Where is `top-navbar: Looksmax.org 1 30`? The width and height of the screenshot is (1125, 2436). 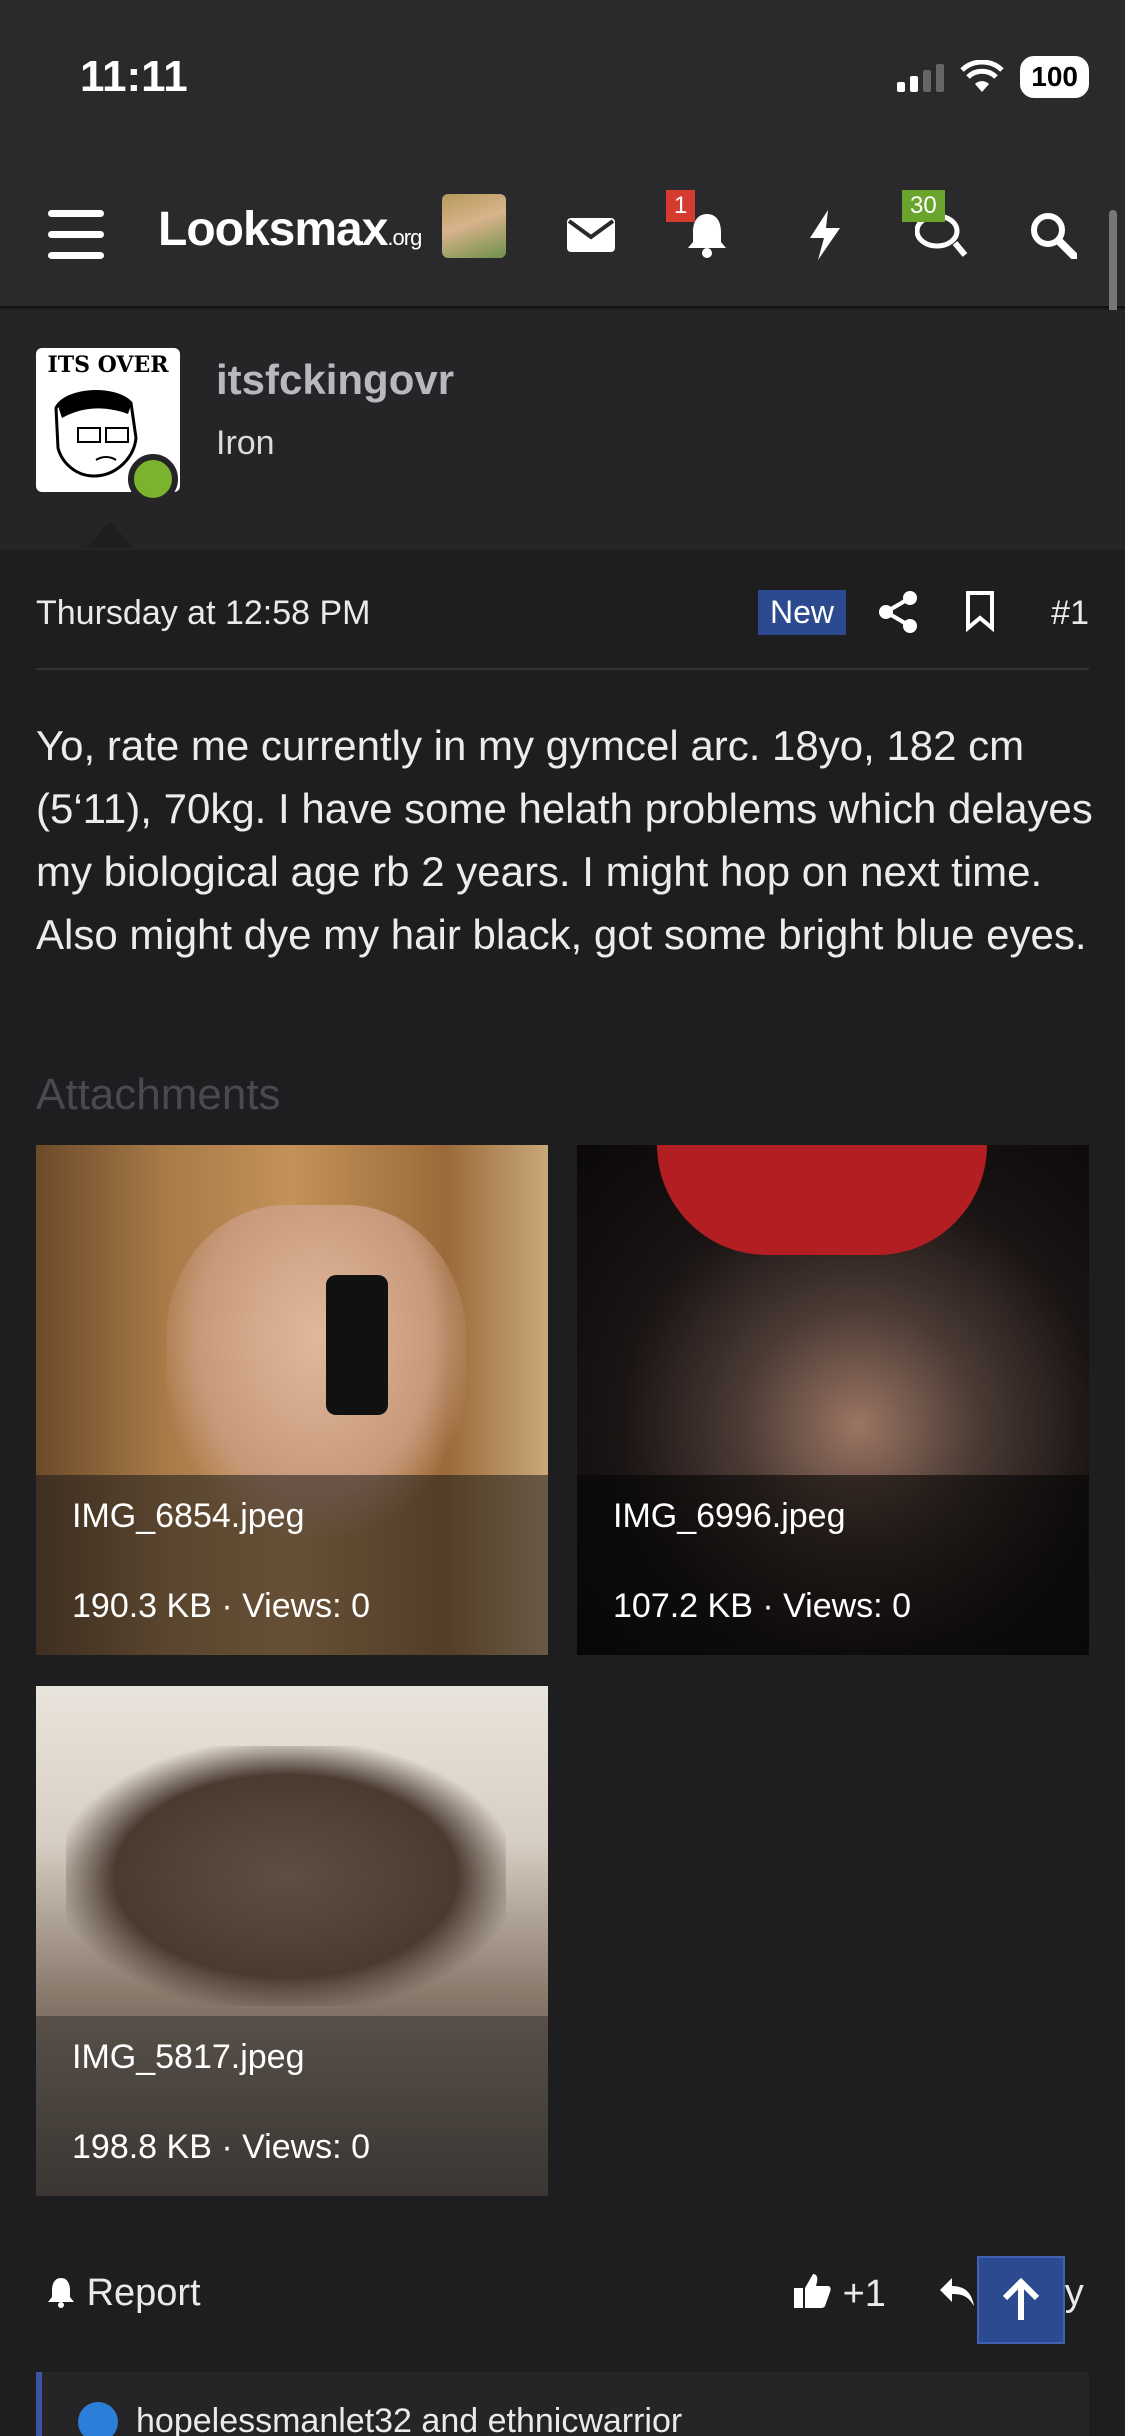 top-navbar: Looksmax.org 1 30 is located at coordinates (562, 234).